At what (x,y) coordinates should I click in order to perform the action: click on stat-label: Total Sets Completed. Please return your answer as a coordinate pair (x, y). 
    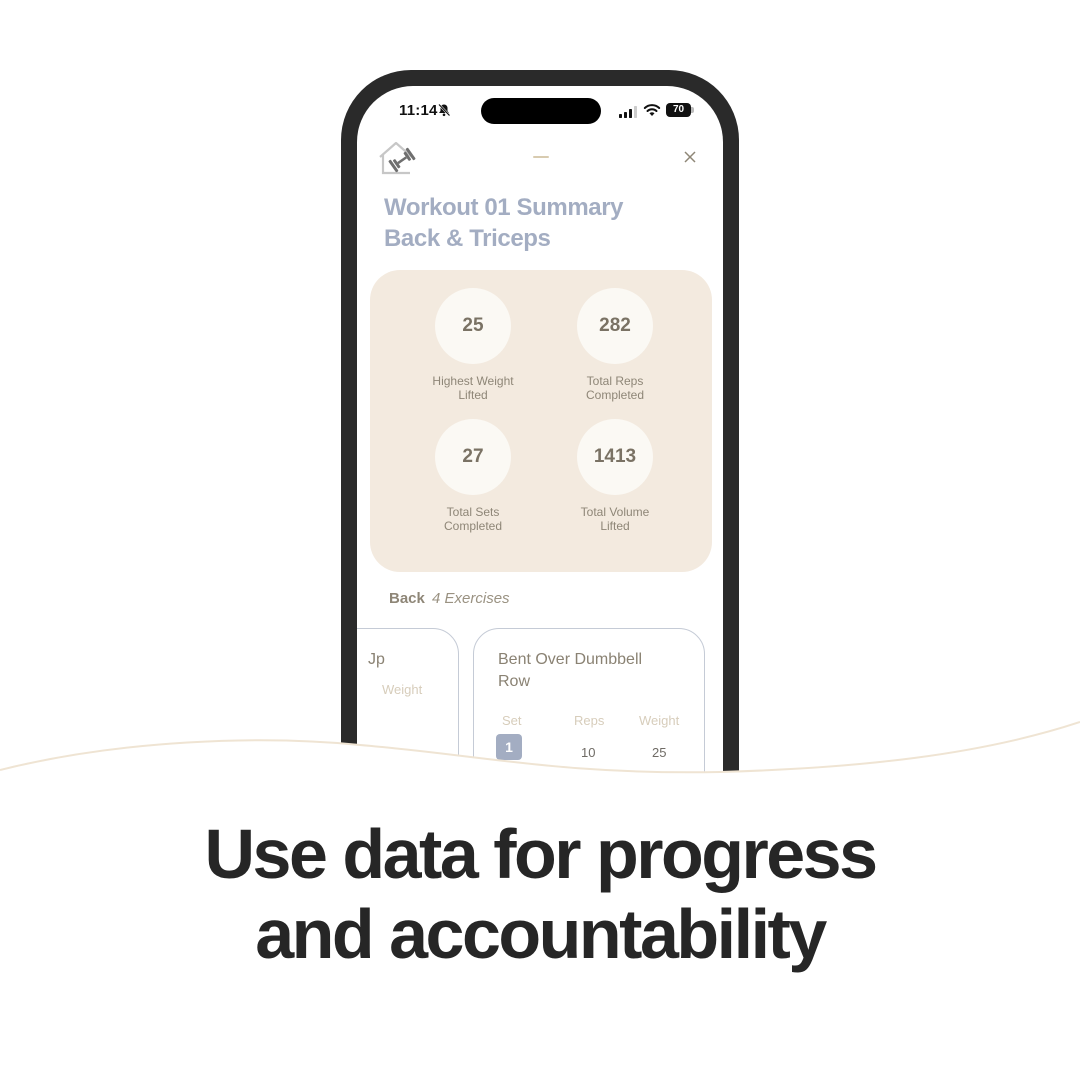
    Looking at the image, I should click on (473, 519).